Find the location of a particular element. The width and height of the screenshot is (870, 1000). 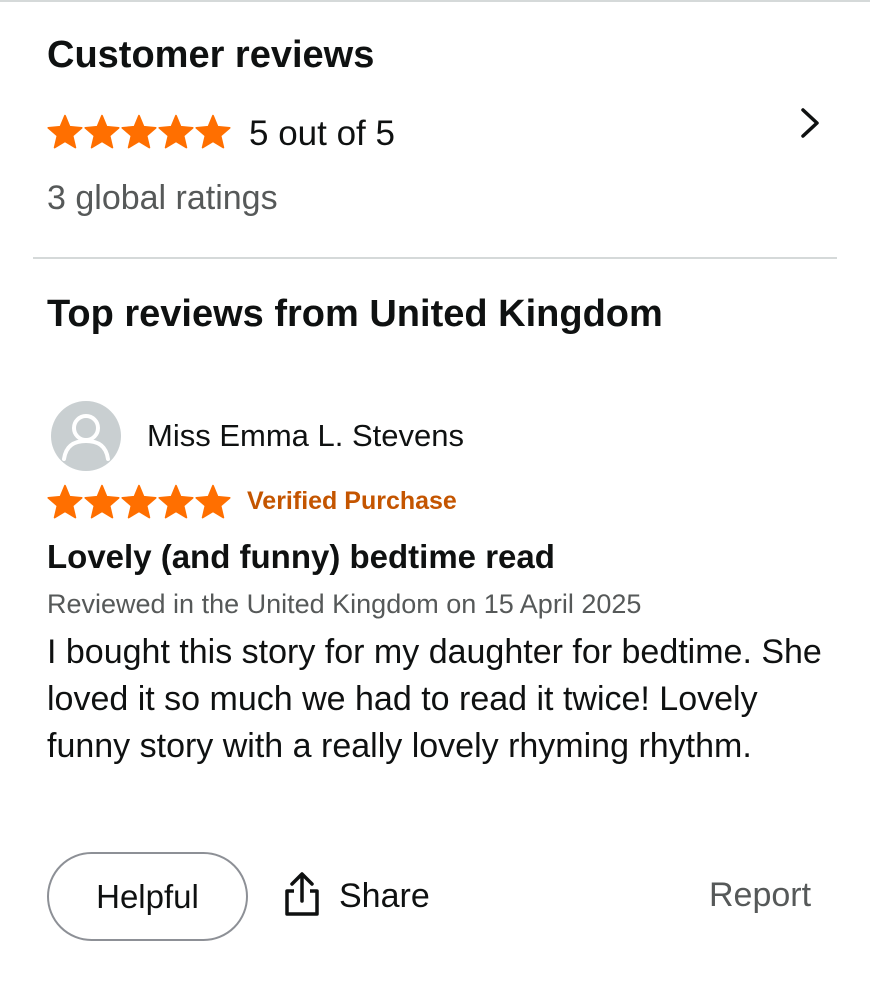

review-star-rating is located at coordinates (139, 502).